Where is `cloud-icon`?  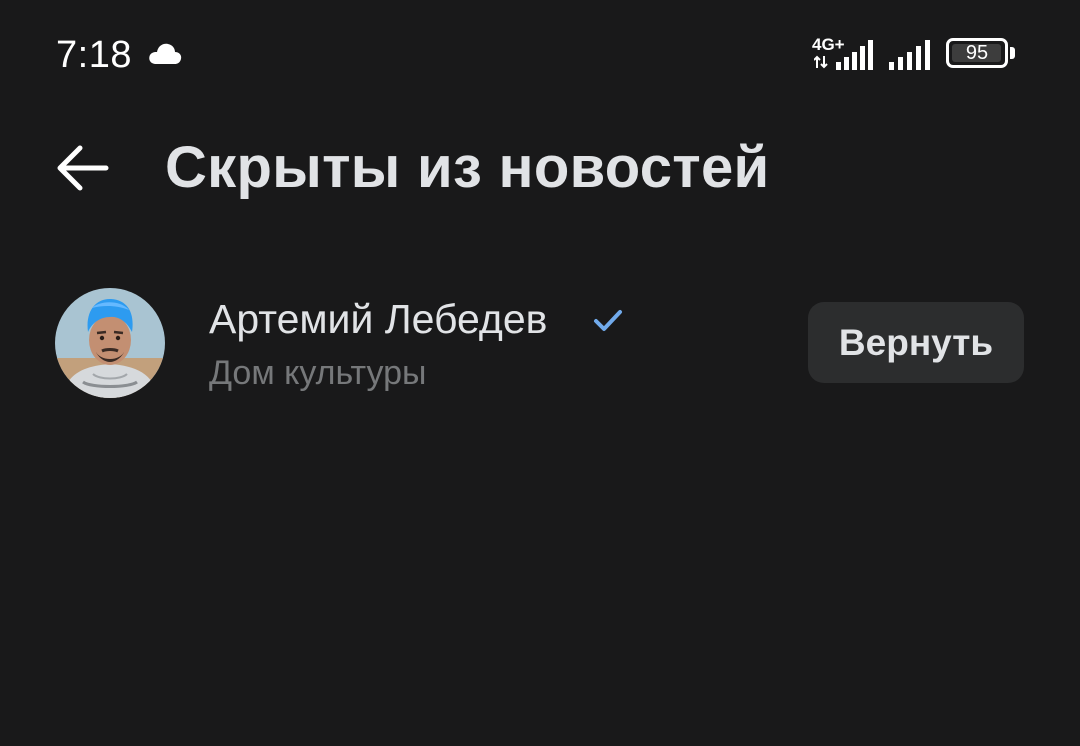 cloud-icon is located at coordinates (165, 53).